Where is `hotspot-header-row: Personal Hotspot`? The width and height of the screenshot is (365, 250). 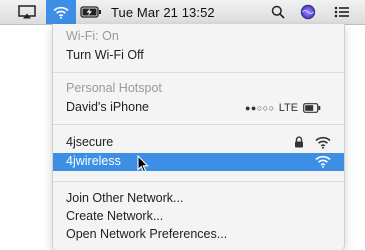
hotspot-header-row: Personal Hotspot is located at coordinates (198, 89).